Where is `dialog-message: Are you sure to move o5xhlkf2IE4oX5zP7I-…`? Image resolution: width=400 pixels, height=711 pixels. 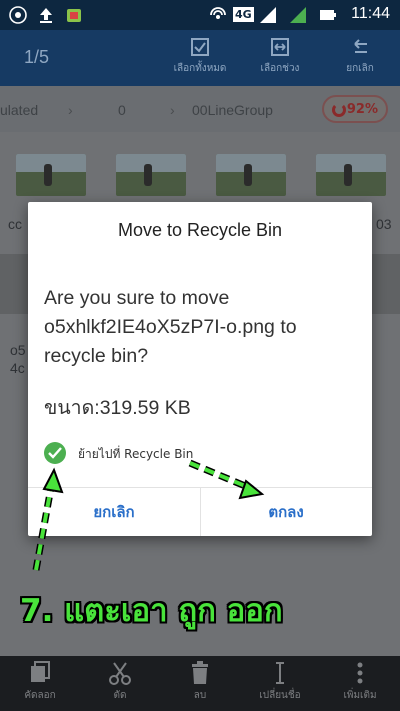 dialog-message: Are you sure to move o5xhlkf2IE4oX5zP7I-… is located at coordinates (170, 327).